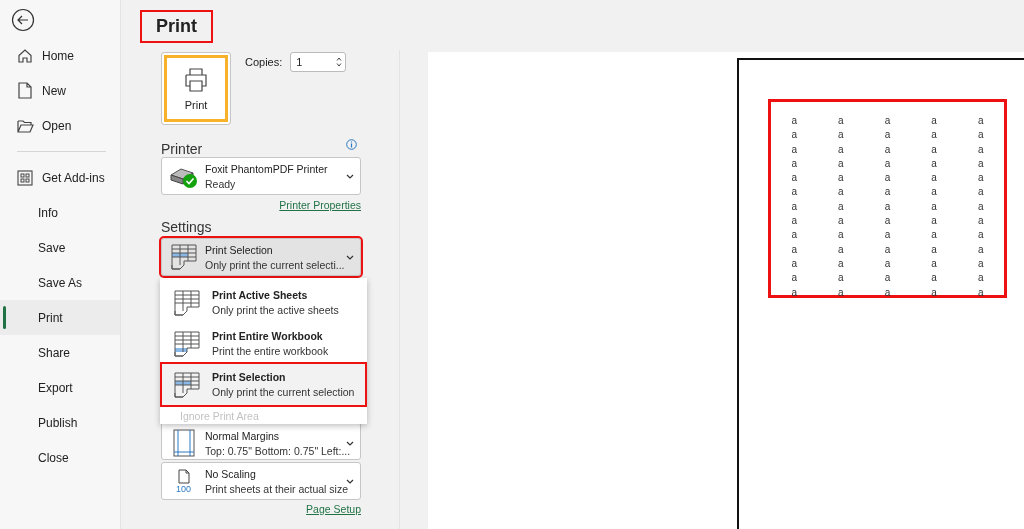 This screenshot has height=529, width=1024. Describe the element at coordinates (176, 26) in the screenshot. I see `page-title: Print` at that location.